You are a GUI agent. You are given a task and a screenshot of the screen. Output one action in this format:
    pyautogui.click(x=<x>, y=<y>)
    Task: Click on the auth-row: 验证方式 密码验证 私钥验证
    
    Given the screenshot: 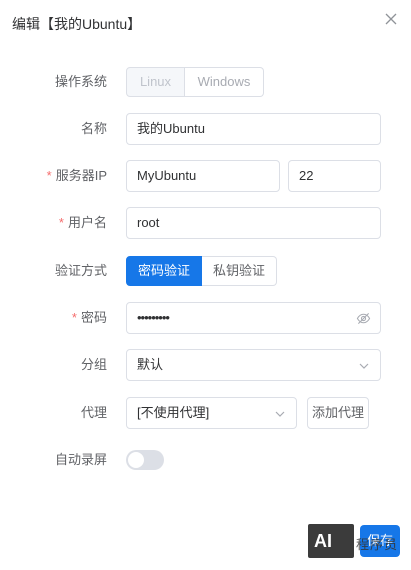 What is the action you would take?
    pyautogui.click(x=205, y=271)
    